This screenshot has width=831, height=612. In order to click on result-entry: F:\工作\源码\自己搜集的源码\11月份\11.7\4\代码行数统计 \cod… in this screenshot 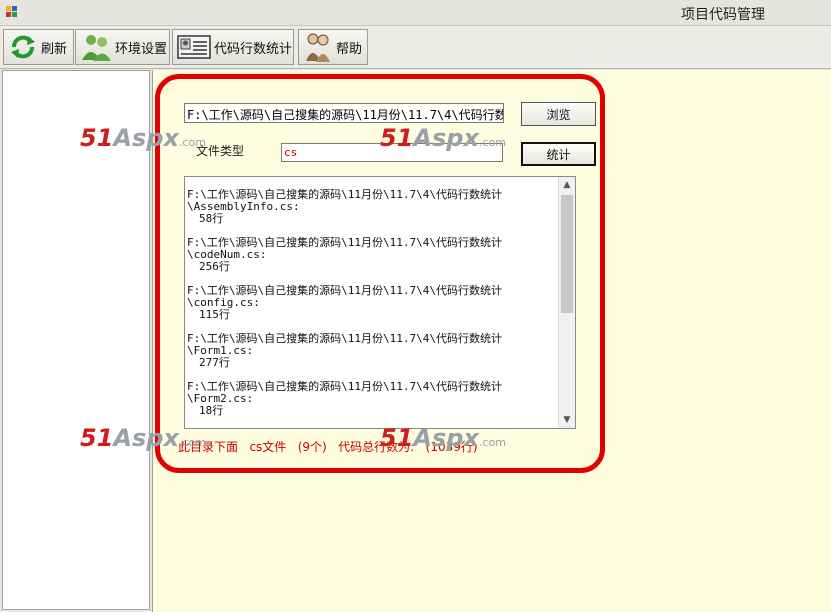, I will do `click(374, 255)`.